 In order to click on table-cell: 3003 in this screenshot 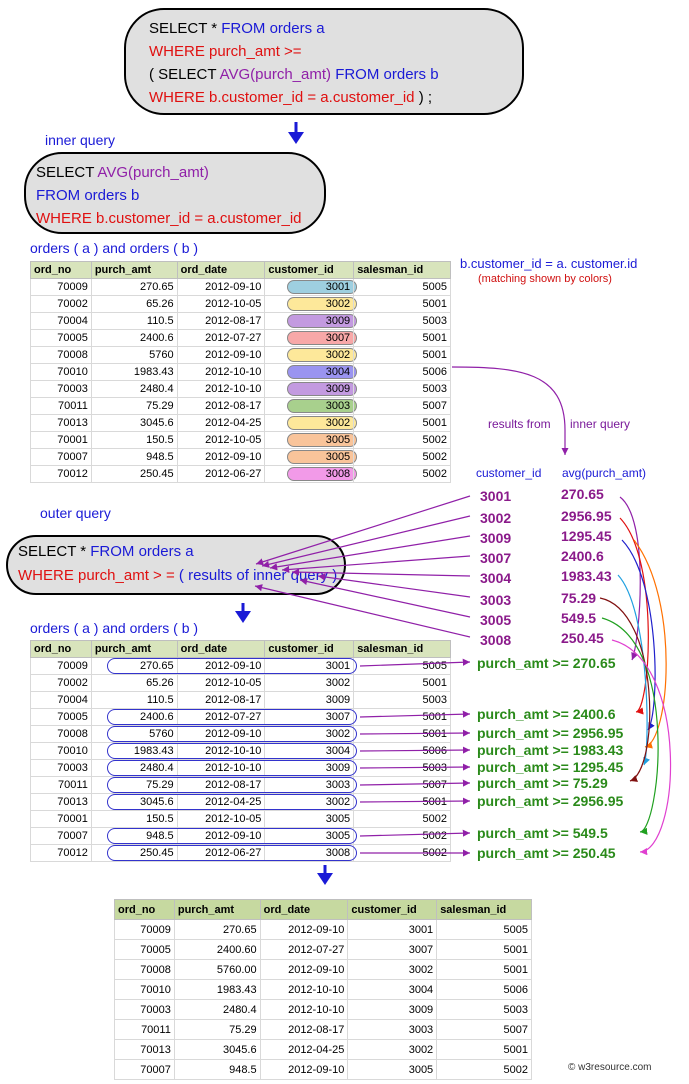, I will do `click(309, 406)`.